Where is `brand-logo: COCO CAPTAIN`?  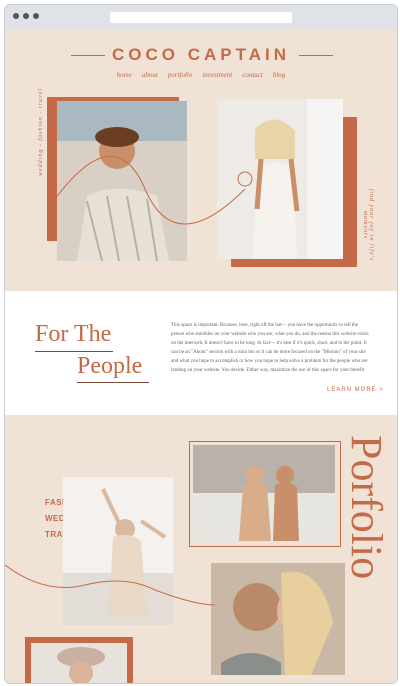
brand-logo: COCO CAPTAIN is located at coordinates (201, 55).